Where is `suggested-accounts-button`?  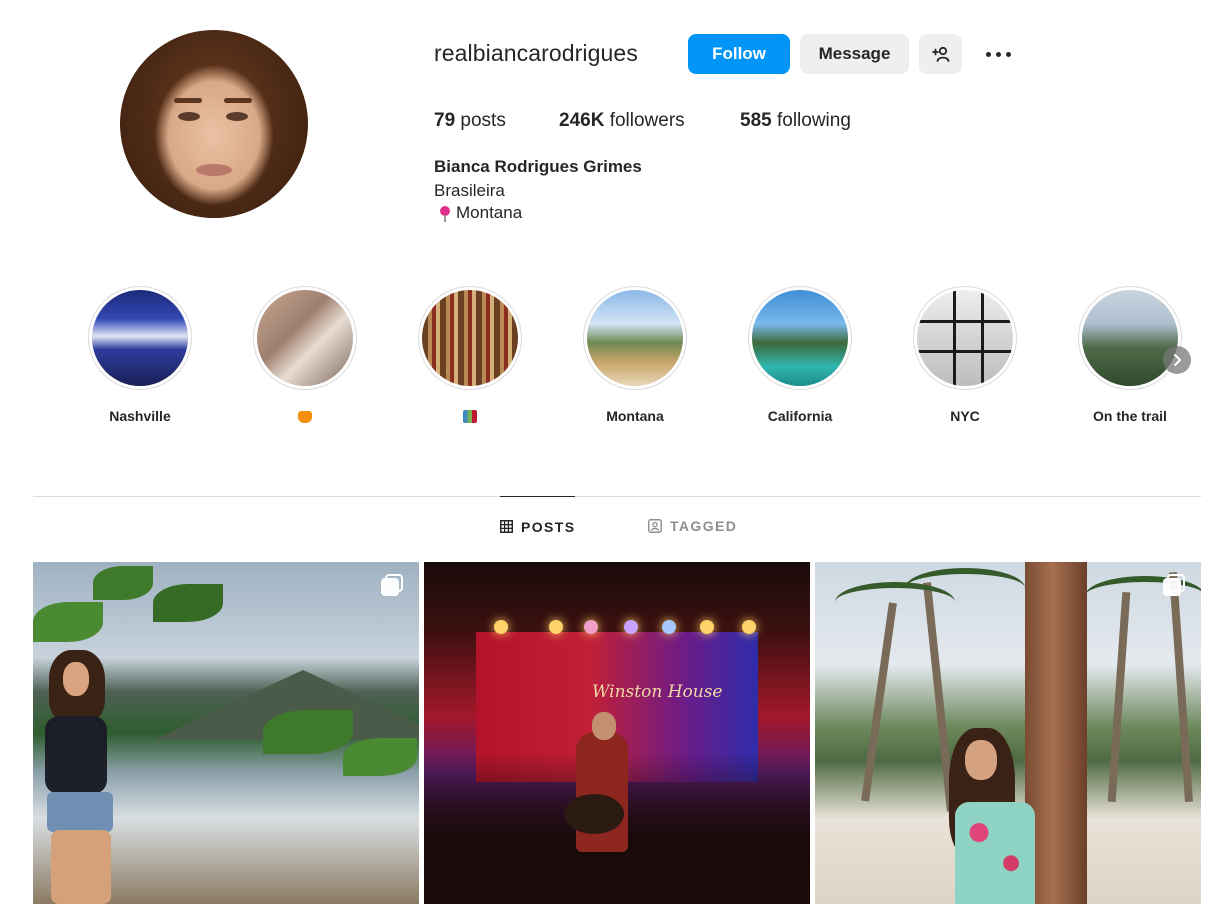 suggested-accounts-button is located at coordinates (940, 54).